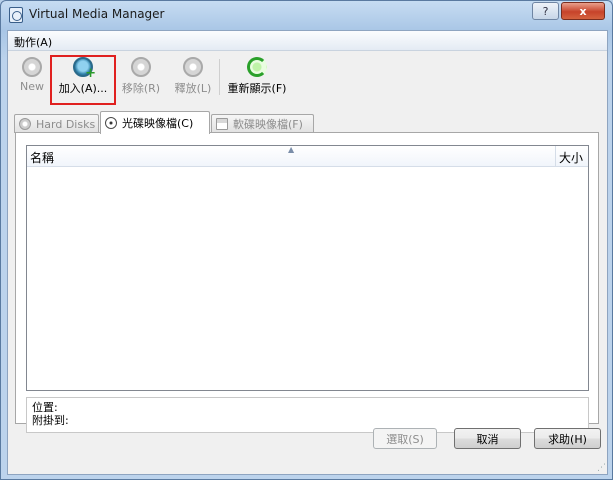 This screenshot has width=613, height=480. I want to click on help-title-button: ?, so click(545, 11).